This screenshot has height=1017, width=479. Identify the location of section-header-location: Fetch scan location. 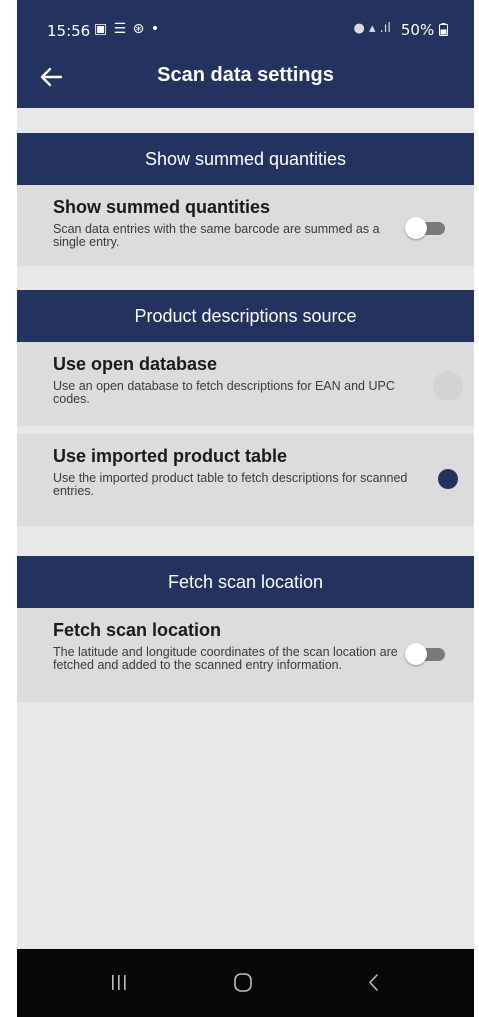
(245, 582).